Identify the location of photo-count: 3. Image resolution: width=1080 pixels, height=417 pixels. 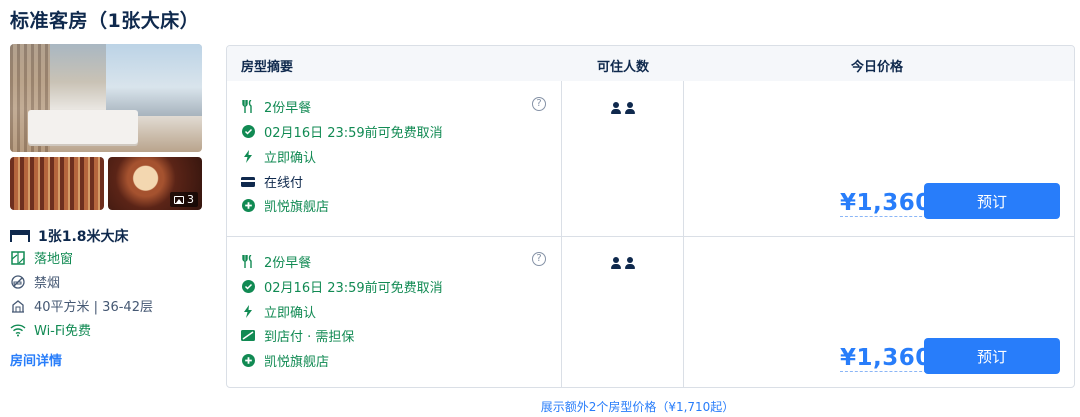
(190, 199).